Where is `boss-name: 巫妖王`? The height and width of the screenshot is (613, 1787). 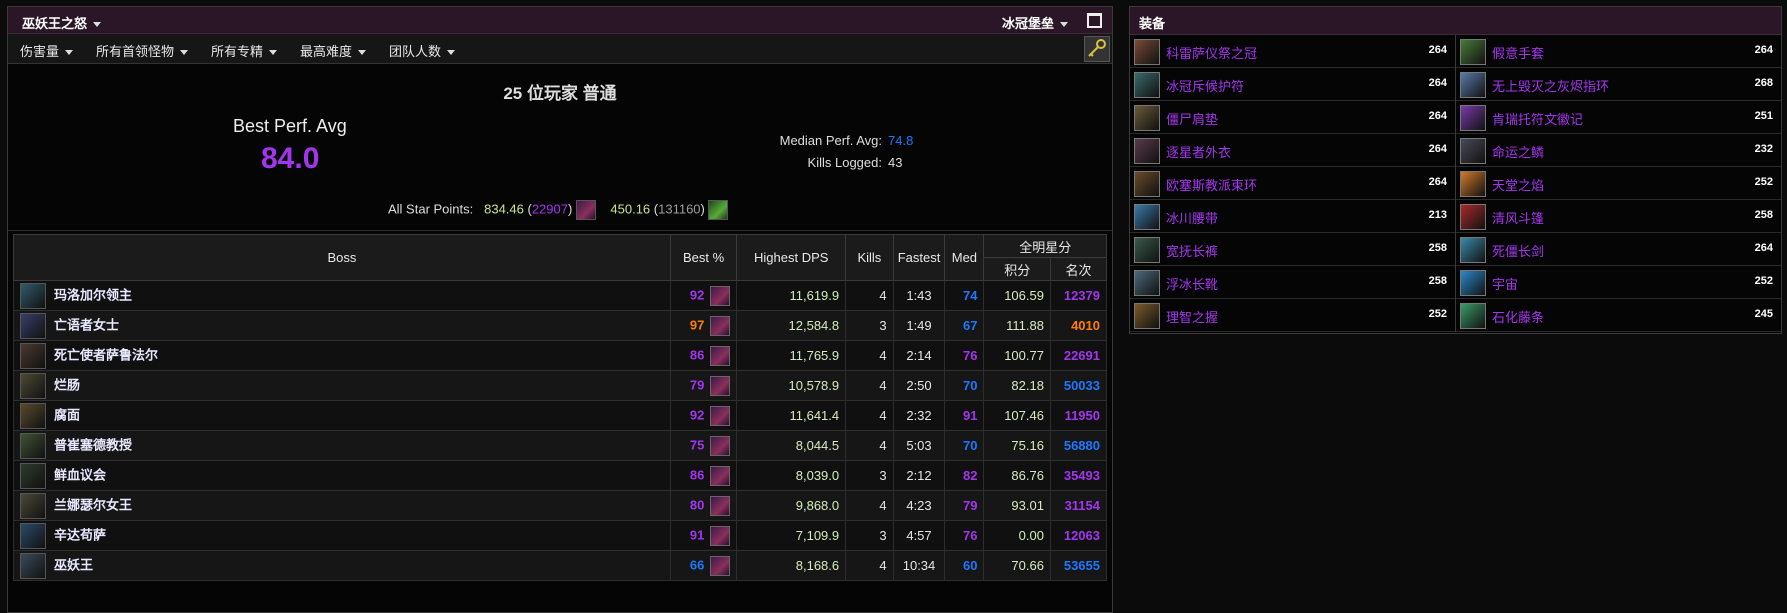 boss-name: 巫妖王 is located at coordinates (73, 564).